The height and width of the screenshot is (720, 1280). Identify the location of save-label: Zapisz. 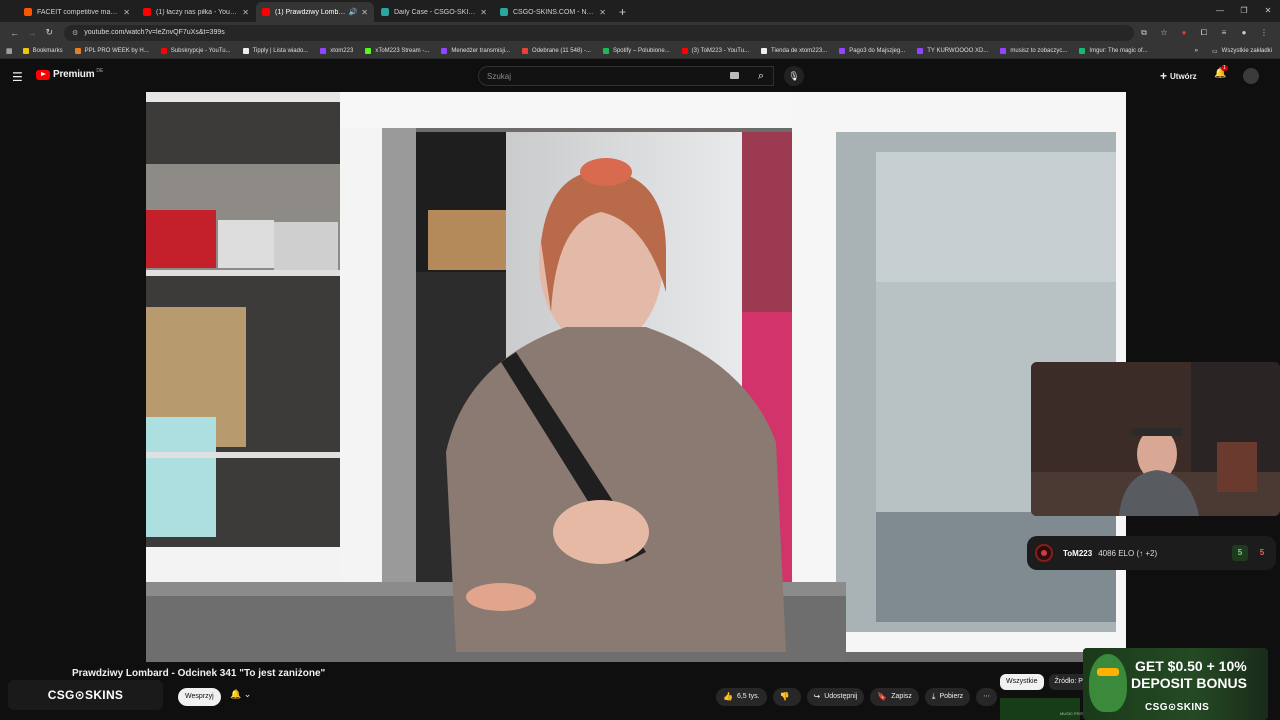
(901, 696).